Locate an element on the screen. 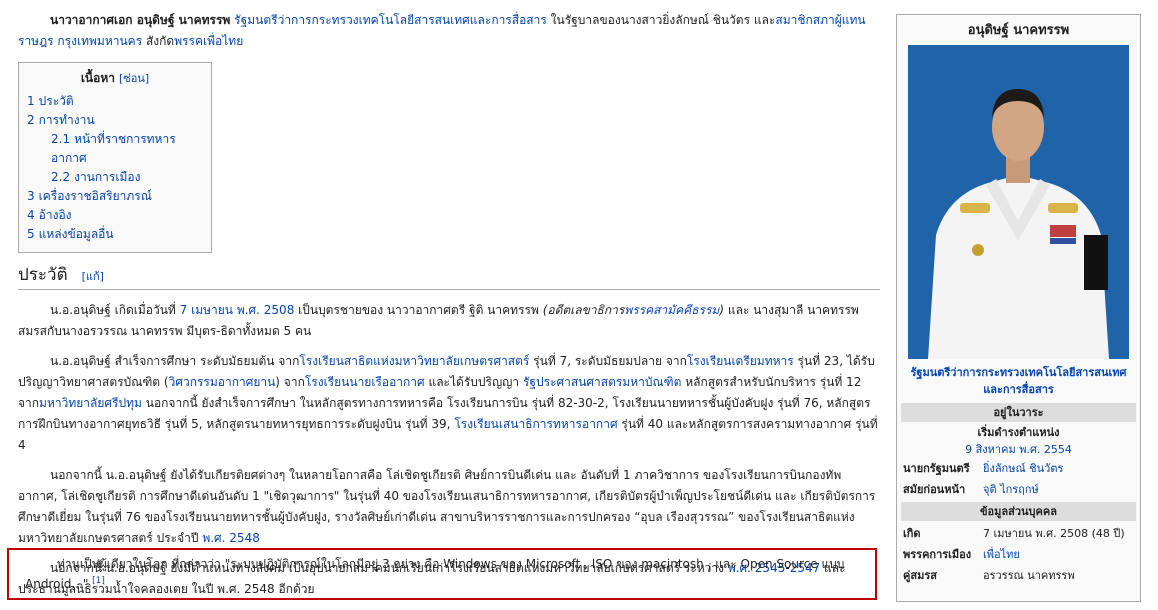  toc-item: 2.2 งานการเมือง is located at coordinates (115, 177).